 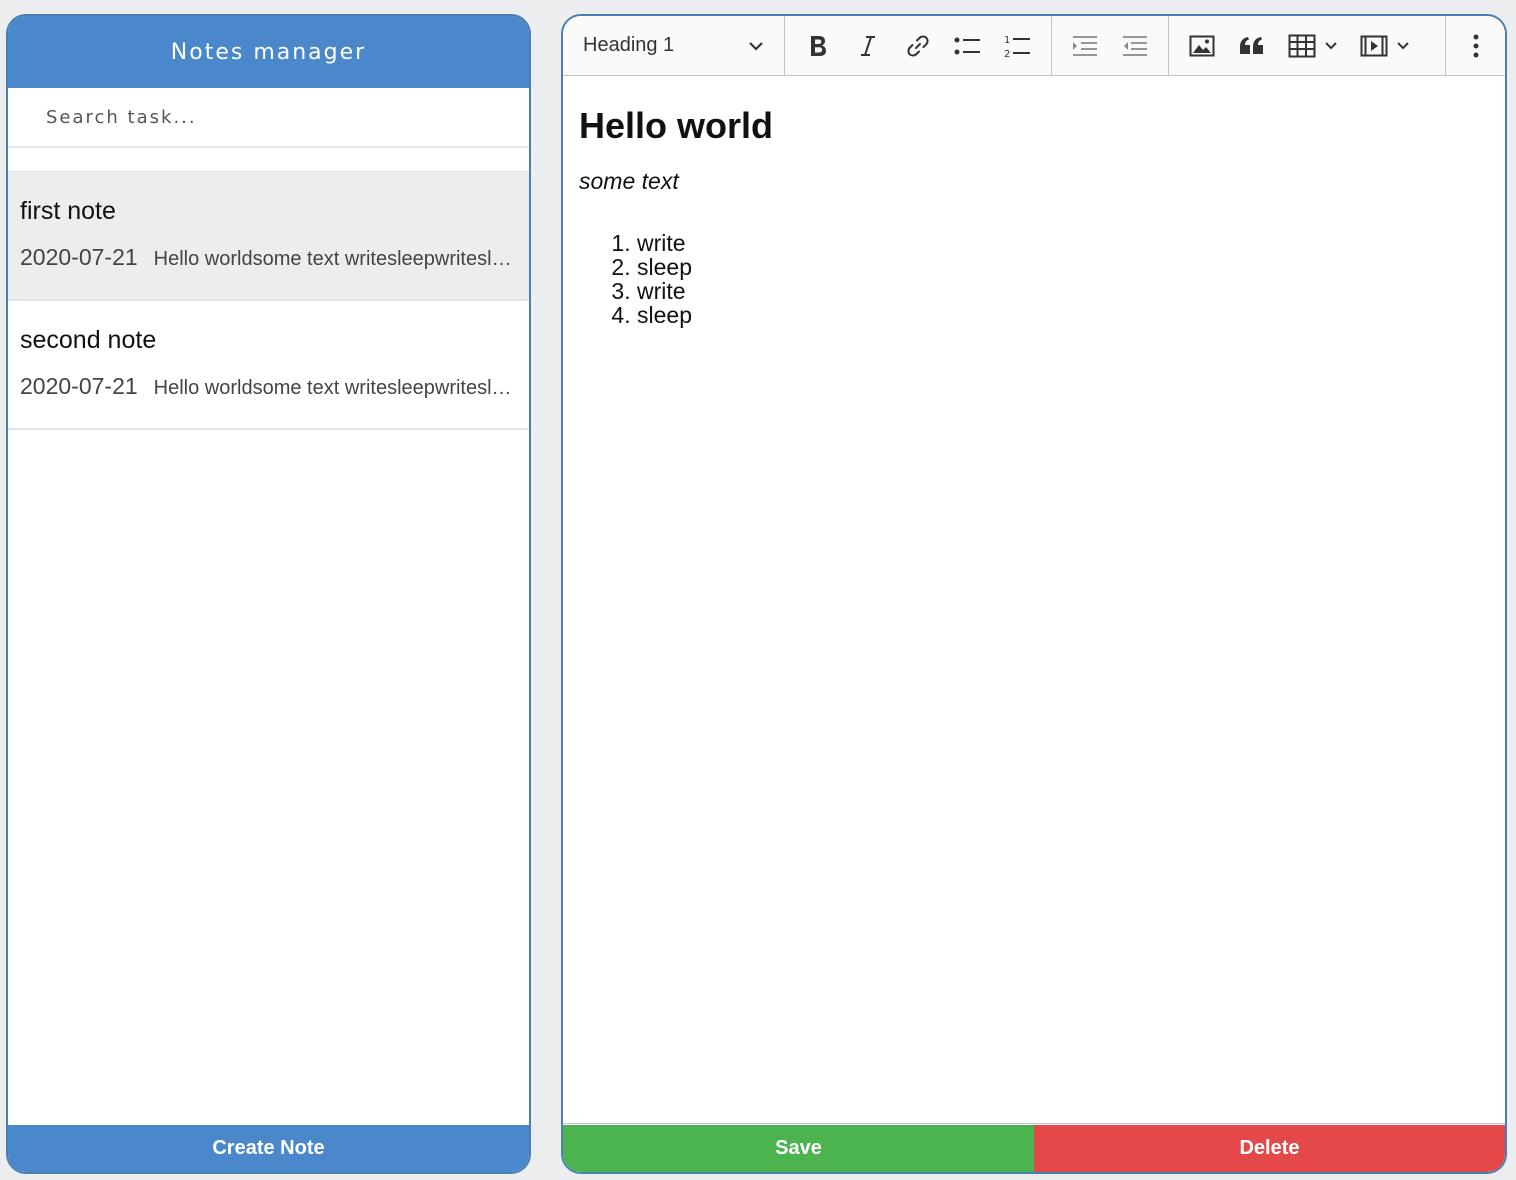 What do you see at coordinates (1374, 46) in the screenshot?
I see `media-icon` at bounding box center [1374, 46].